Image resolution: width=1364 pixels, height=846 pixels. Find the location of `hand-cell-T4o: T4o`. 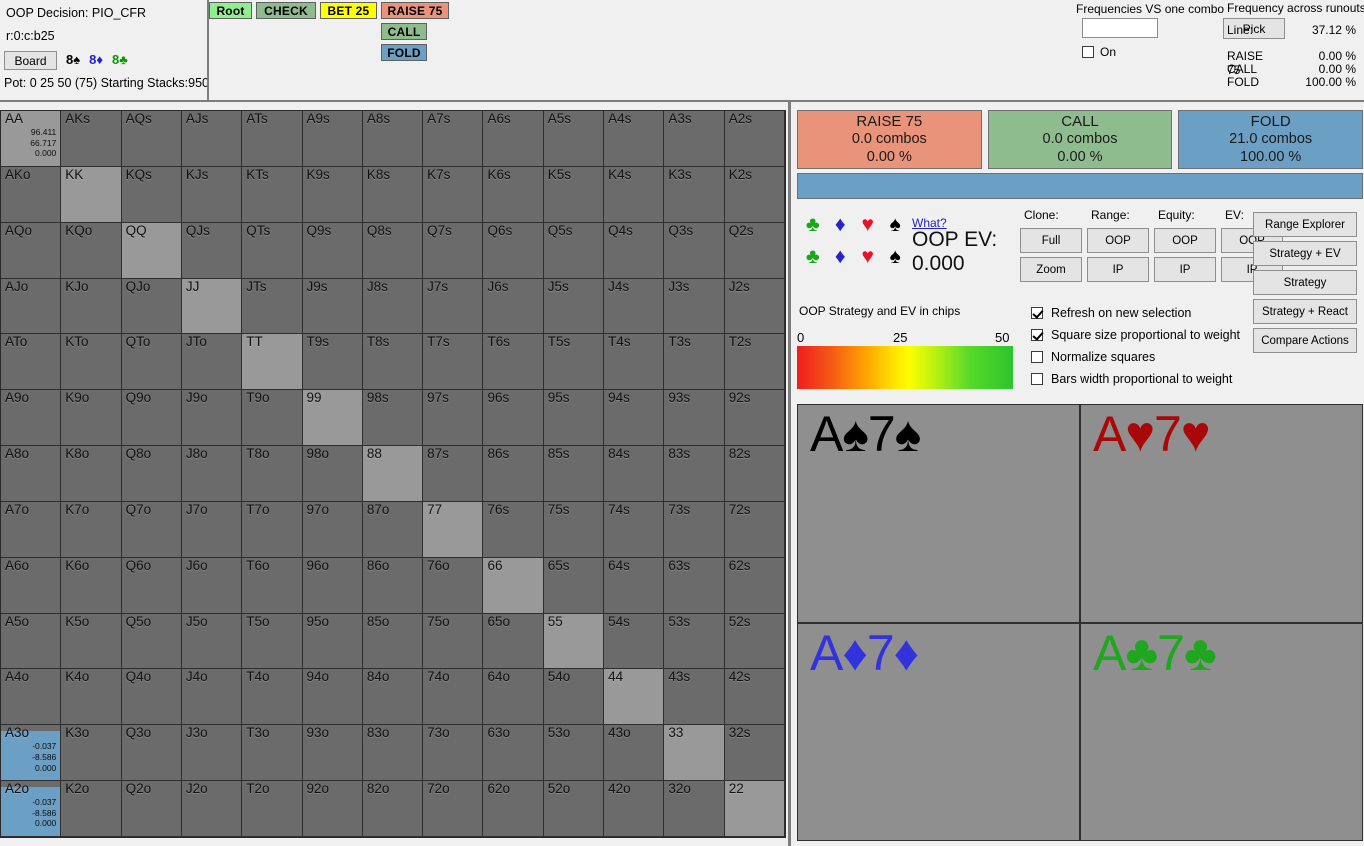

hand-cell-T4o: T4o is located at coordinates (272, 697).